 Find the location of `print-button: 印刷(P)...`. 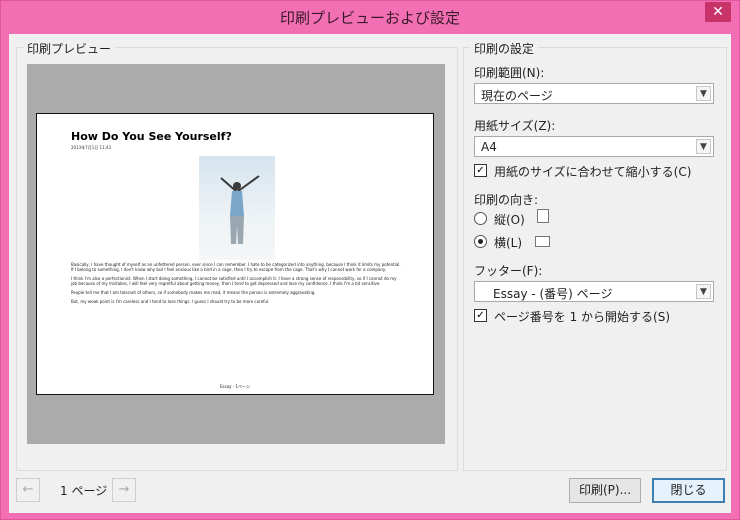

print-button: 印刷(P)... is located at coordinates (605, 490).